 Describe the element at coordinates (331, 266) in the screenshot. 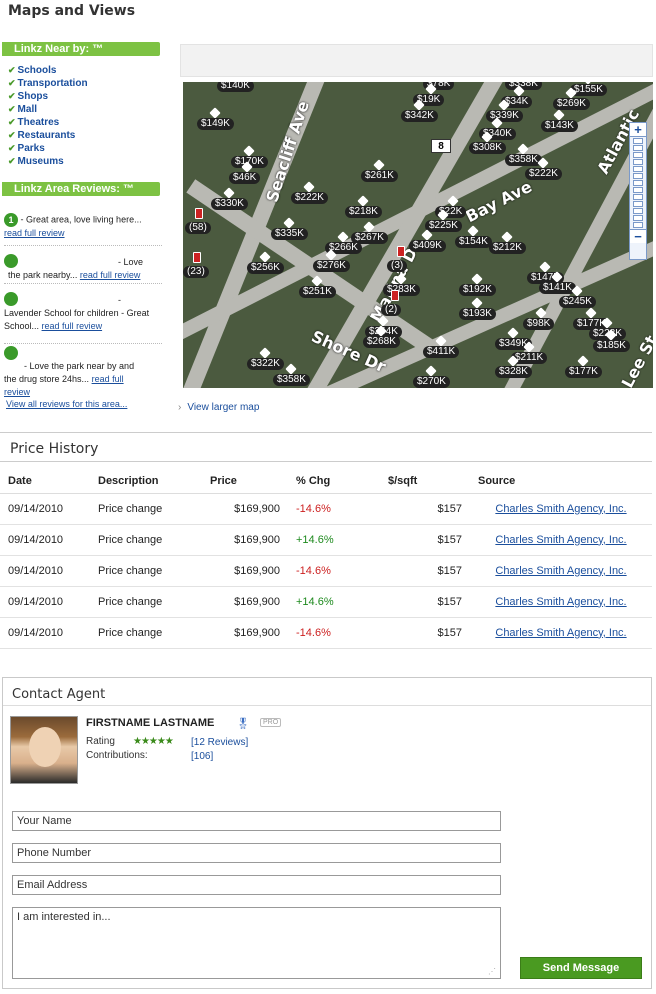

I see `price-pin: $276K` at that location.